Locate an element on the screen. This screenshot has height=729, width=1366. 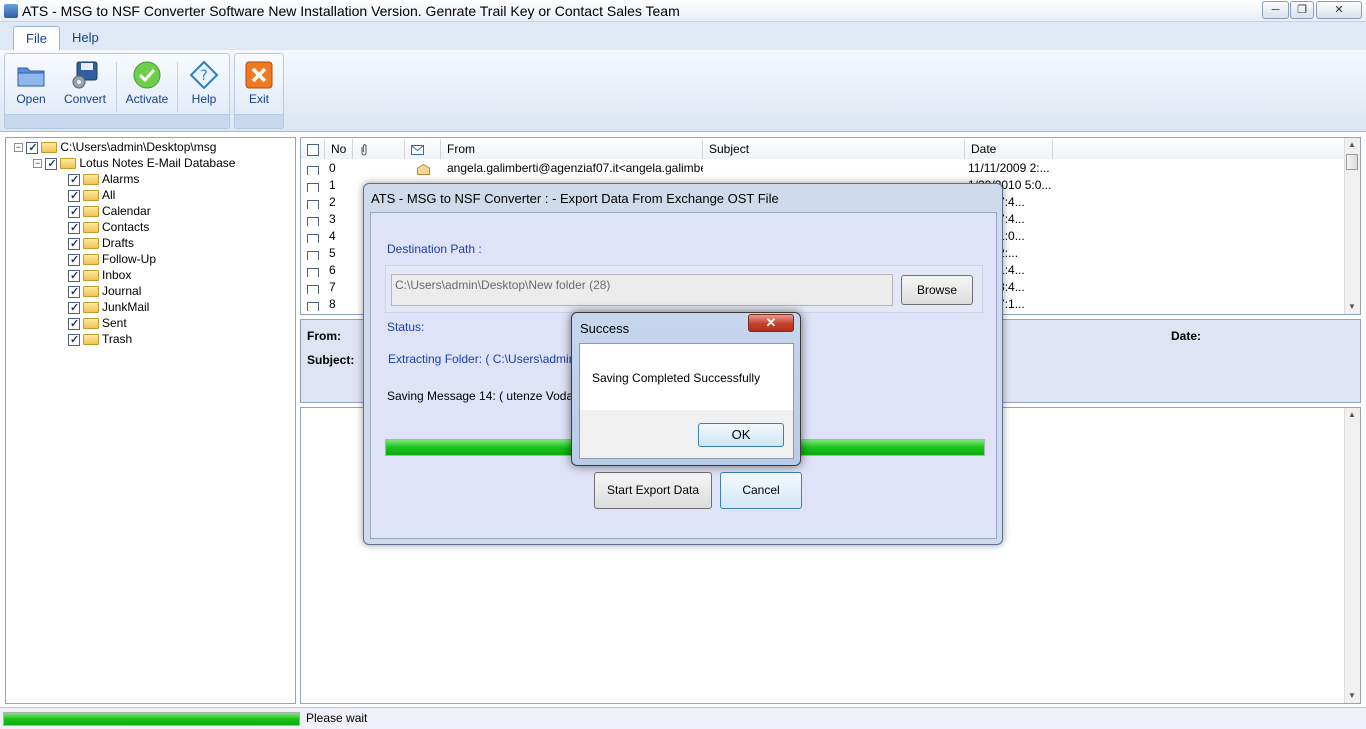
tree-root: − C:\Users\admin\Desktop\msg is located at coordinates (115, 147).